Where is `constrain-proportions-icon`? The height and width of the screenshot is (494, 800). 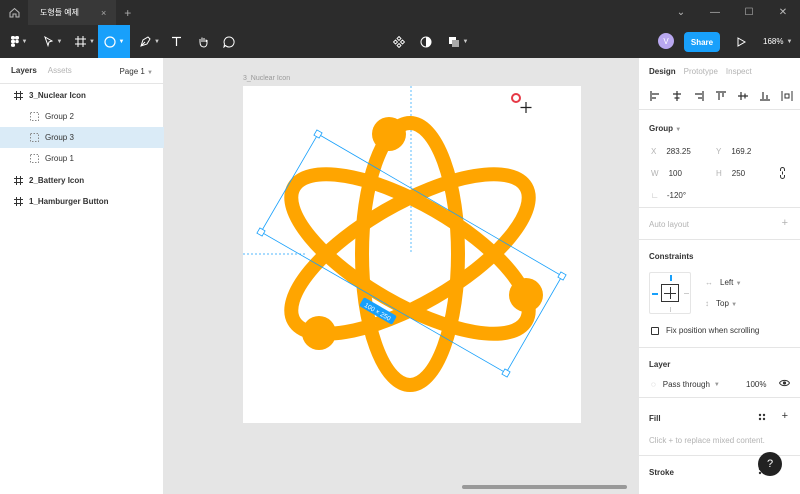
constrain-proportions-icon is located at coordinates (782, 174).